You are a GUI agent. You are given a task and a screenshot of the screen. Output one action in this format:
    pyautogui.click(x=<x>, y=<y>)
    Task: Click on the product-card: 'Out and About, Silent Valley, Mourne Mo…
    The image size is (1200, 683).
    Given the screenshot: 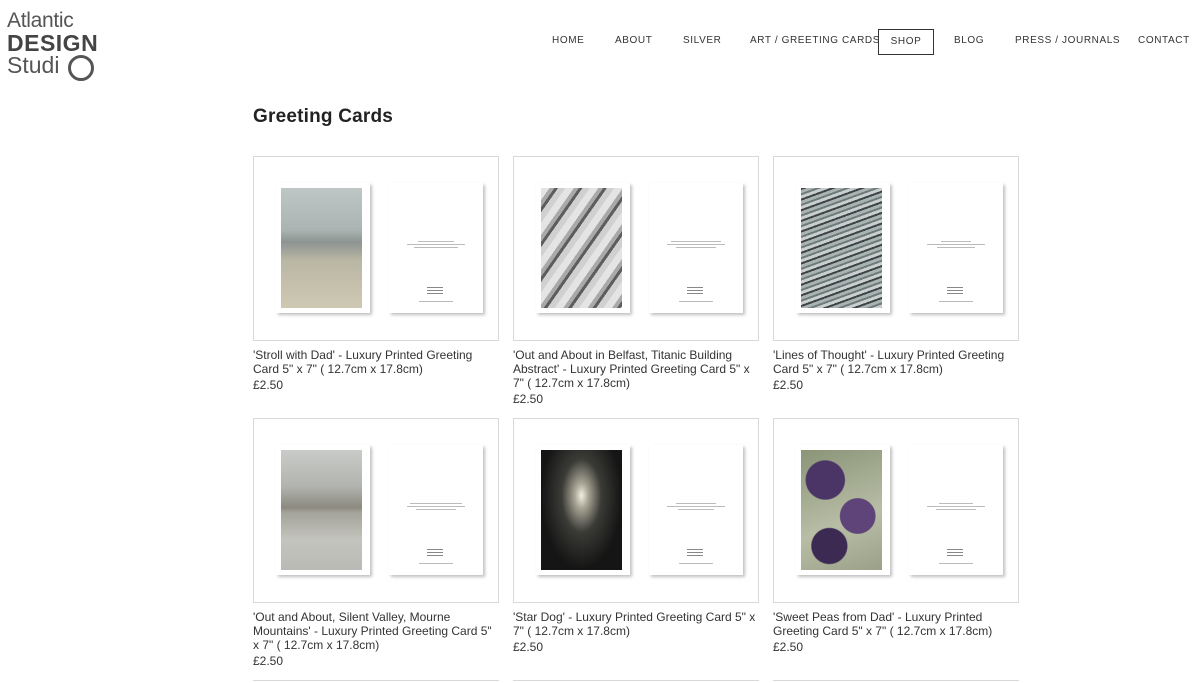 What is the action you would take?
    pyautogui.click(x=376, y=543)
    